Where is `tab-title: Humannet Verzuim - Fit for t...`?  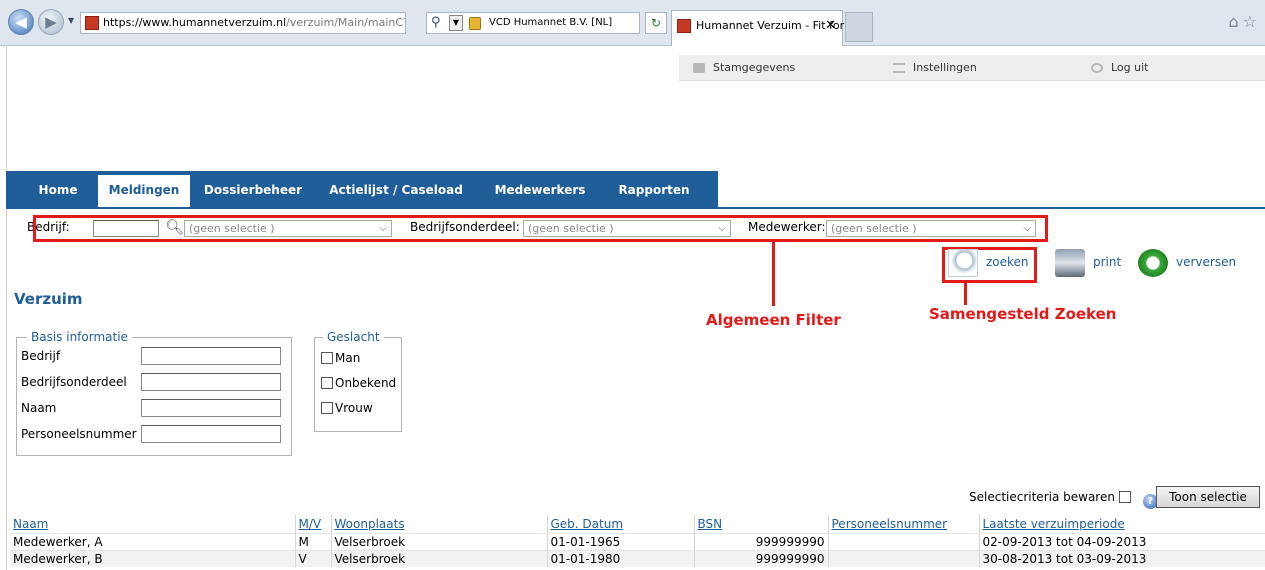 tab-title: Humannet Verzuim - Fit for t... is located at coordinates (779, 25).